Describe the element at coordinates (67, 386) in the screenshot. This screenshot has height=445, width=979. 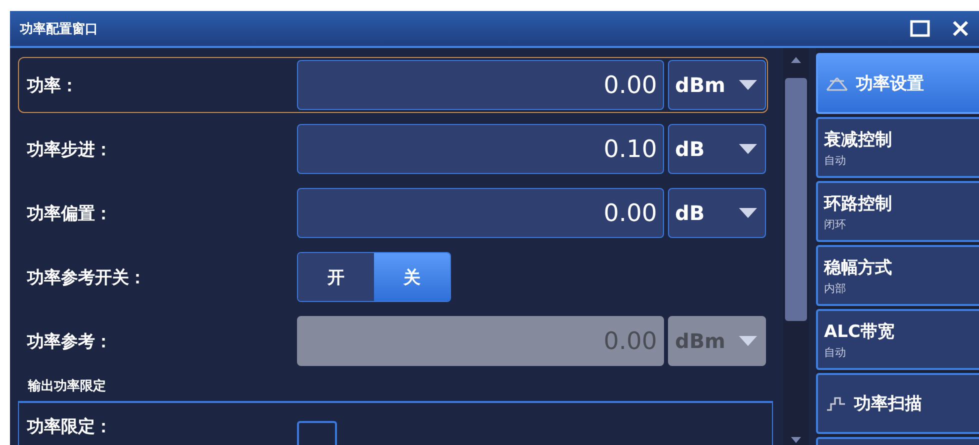
I see `section-title: 输出功率限定` at that location.